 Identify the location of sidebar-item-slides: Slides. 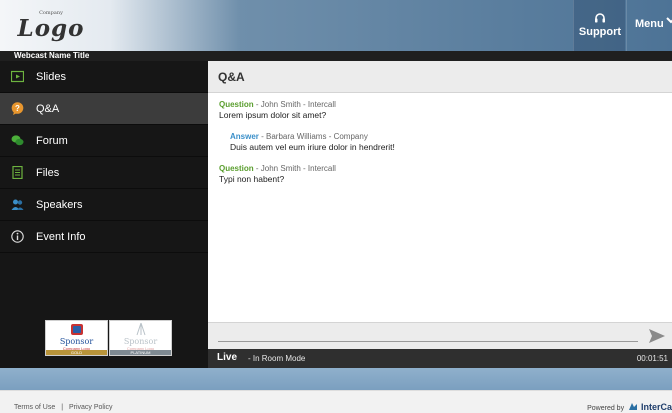
(104, 77).